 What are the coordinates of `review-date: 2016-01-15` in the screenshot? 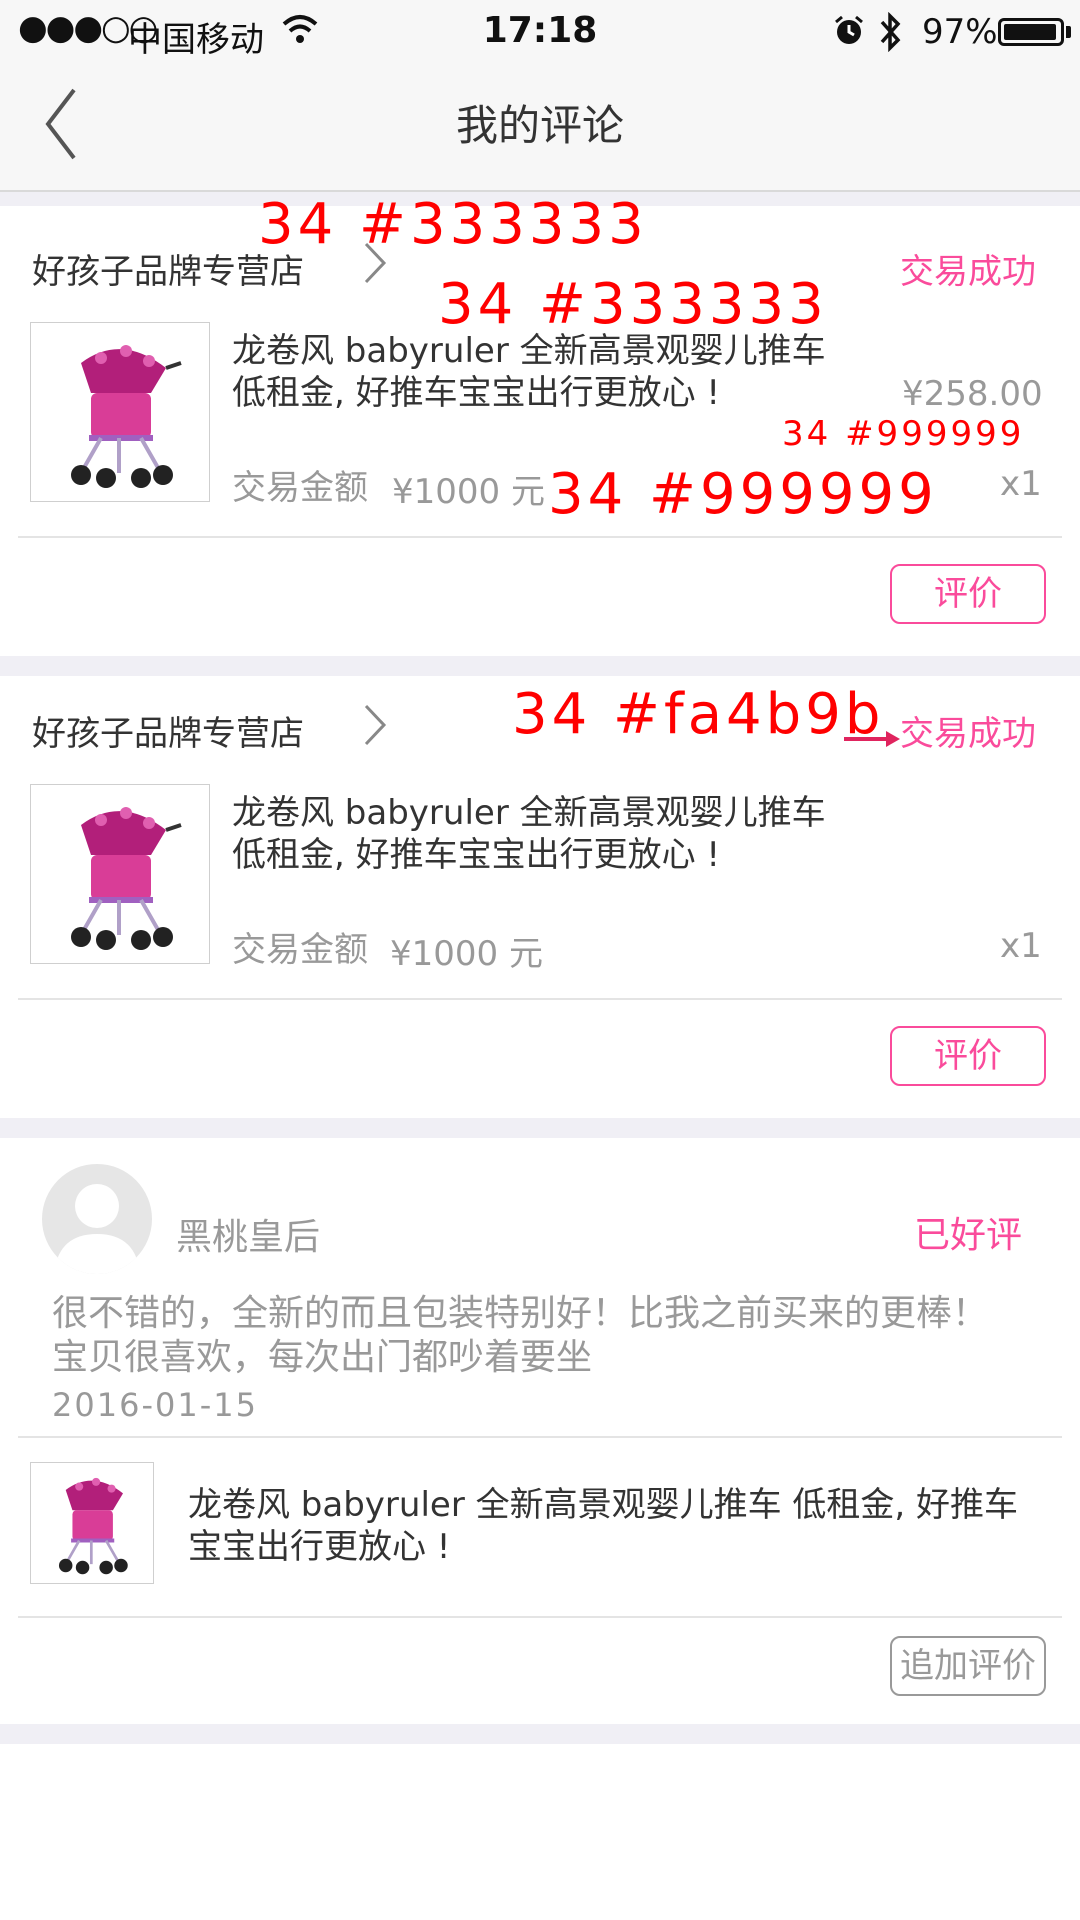 It's located at (155, 1405).